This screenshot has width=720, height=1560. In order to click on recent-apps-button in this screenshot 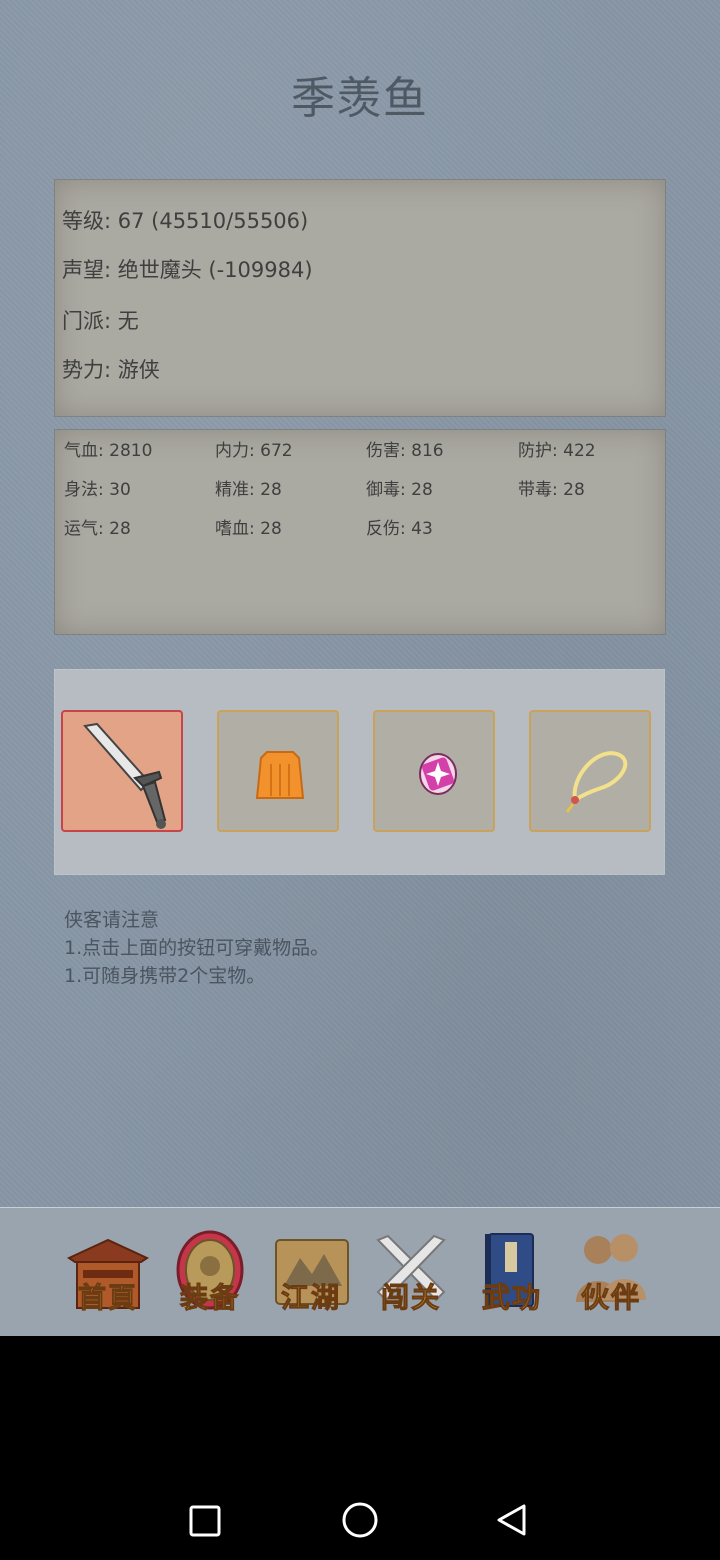, I will do `click(205, 1521)`.